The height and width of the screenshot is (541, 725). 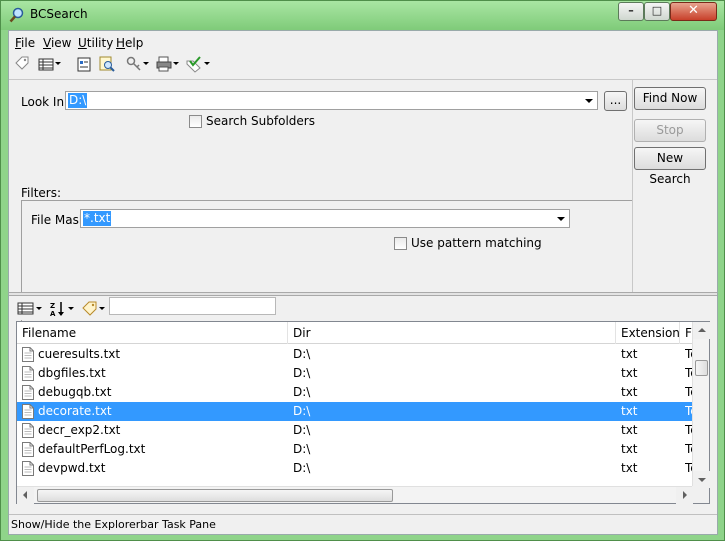 What do you see at coordinates (355, 411) in the screenshot?
I see `table-row: decorate.txtD:\txtTe` at bounding box center [355, 411].